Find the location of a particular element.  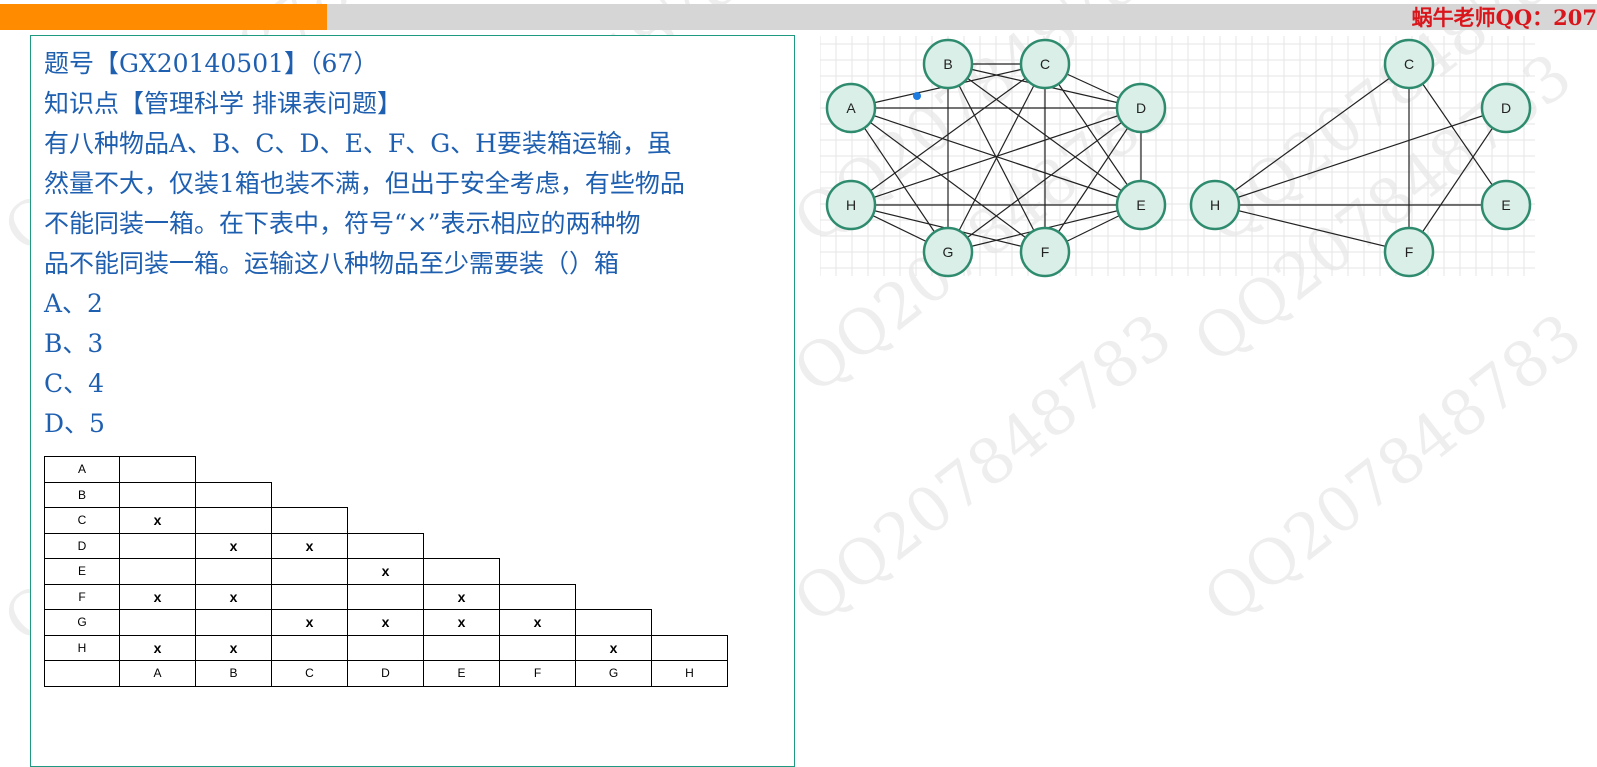

question-text-line: 不能同装一箱。在下表中，符号“×”表示相应的两种物 is located at coordinates (342, 223).